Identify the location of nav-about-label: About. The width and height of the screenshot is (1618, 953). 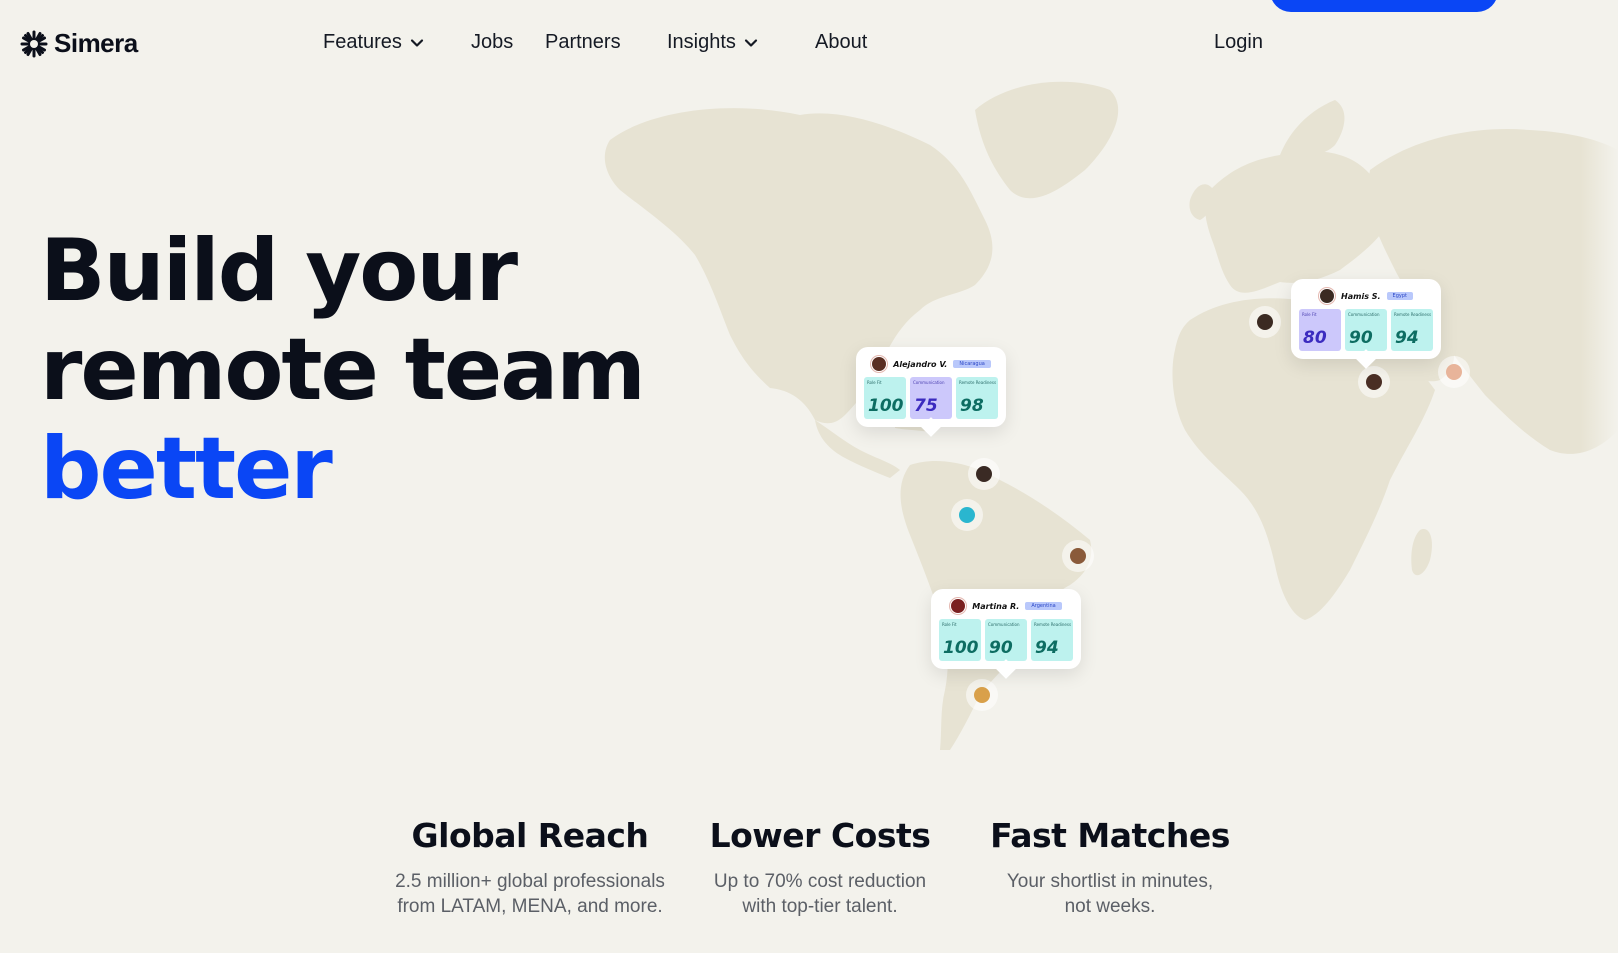
(841, 42).